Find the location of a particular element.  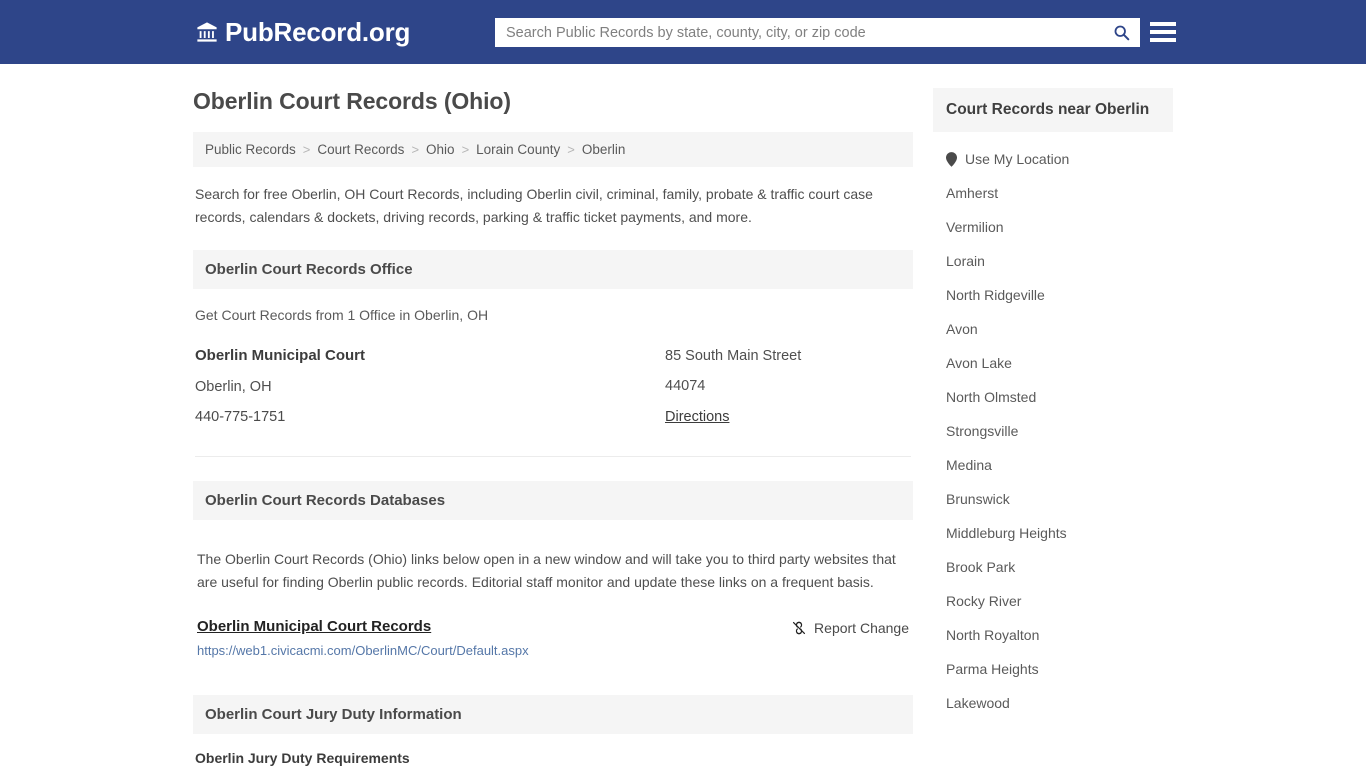

sidebar-item-parma-heights: Parma Heights is located at coordinates (1053, 669).